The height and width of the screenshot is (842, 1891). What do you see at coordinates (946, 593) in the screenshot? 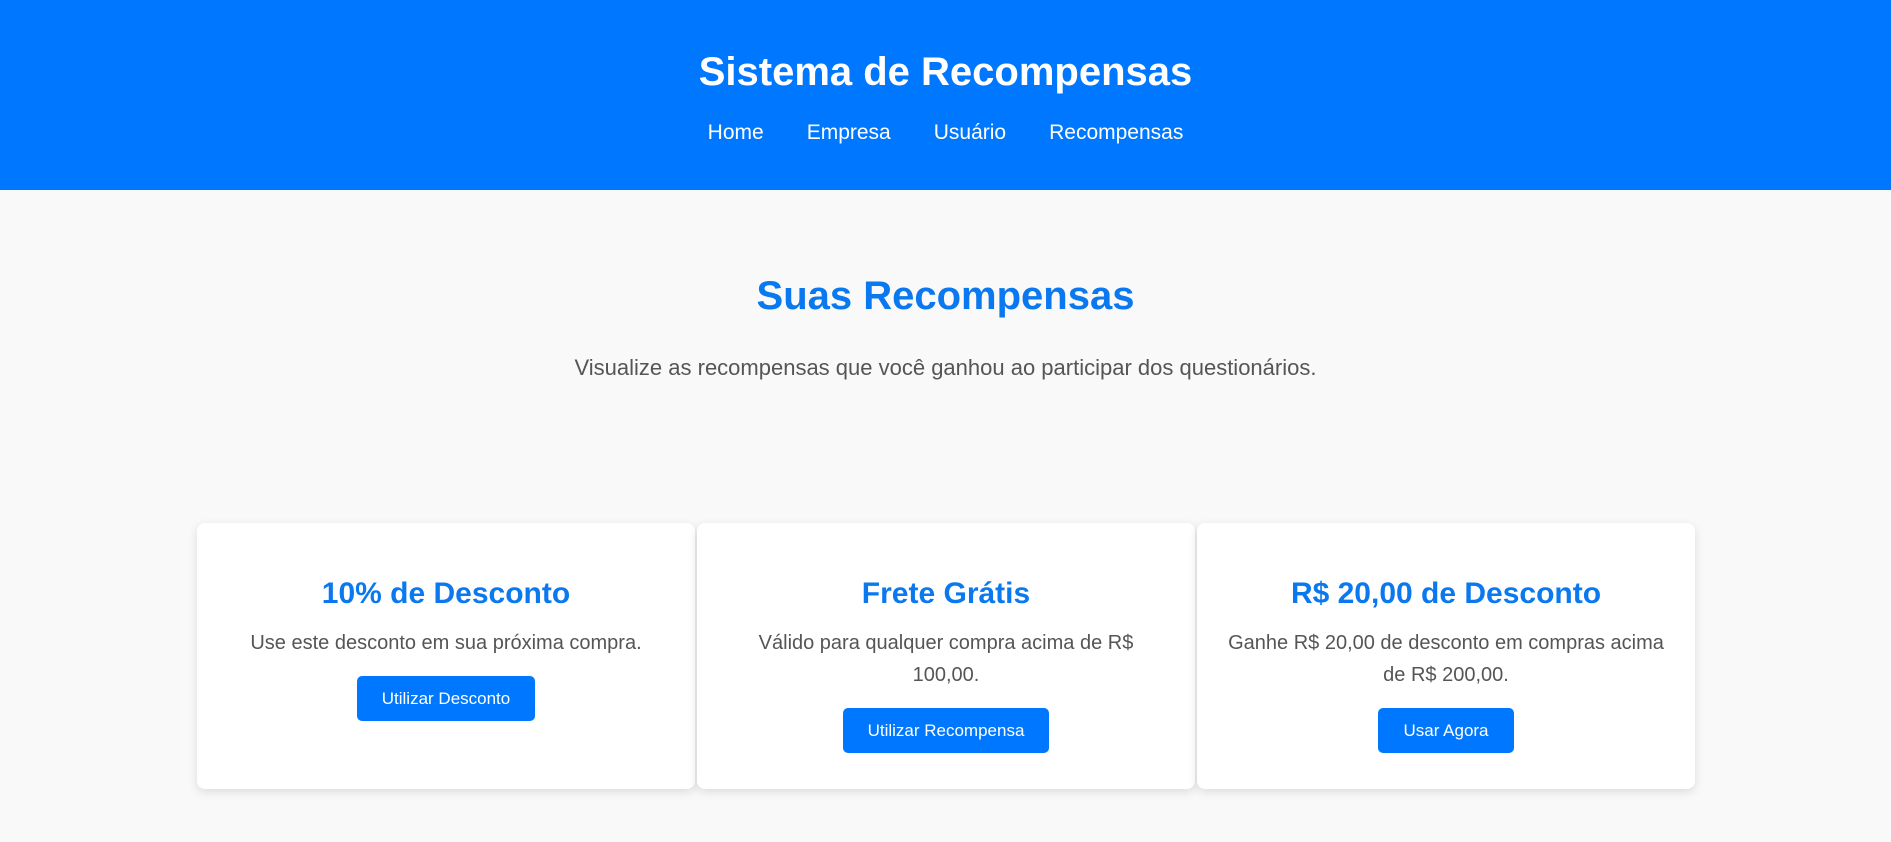
I see `reward-title: Frete Grátis` at bounding box center [946, 593].